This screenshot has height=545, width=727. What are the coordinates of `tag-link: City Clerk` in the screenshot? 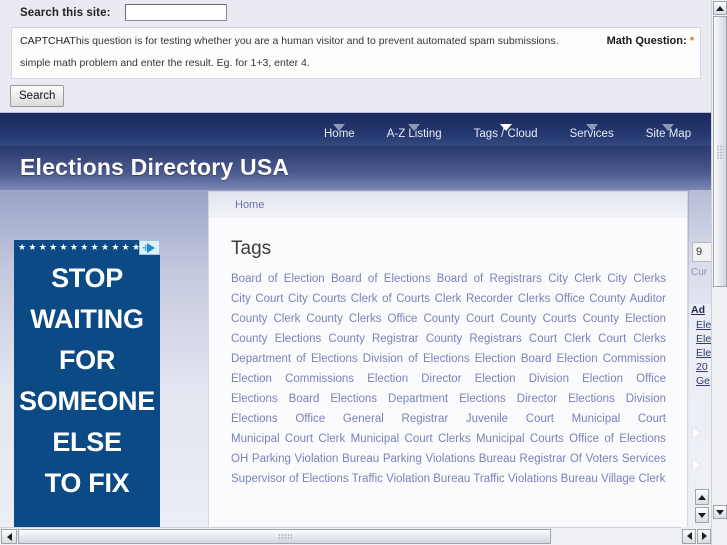 It's located at (574, 279).